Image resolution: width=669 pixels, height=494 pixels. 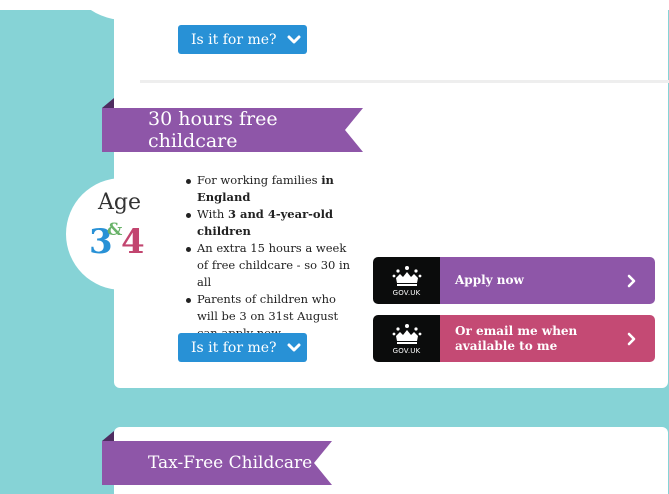 I want to click on section-title: 30 hours free childcare, so click(x=213, y=130).